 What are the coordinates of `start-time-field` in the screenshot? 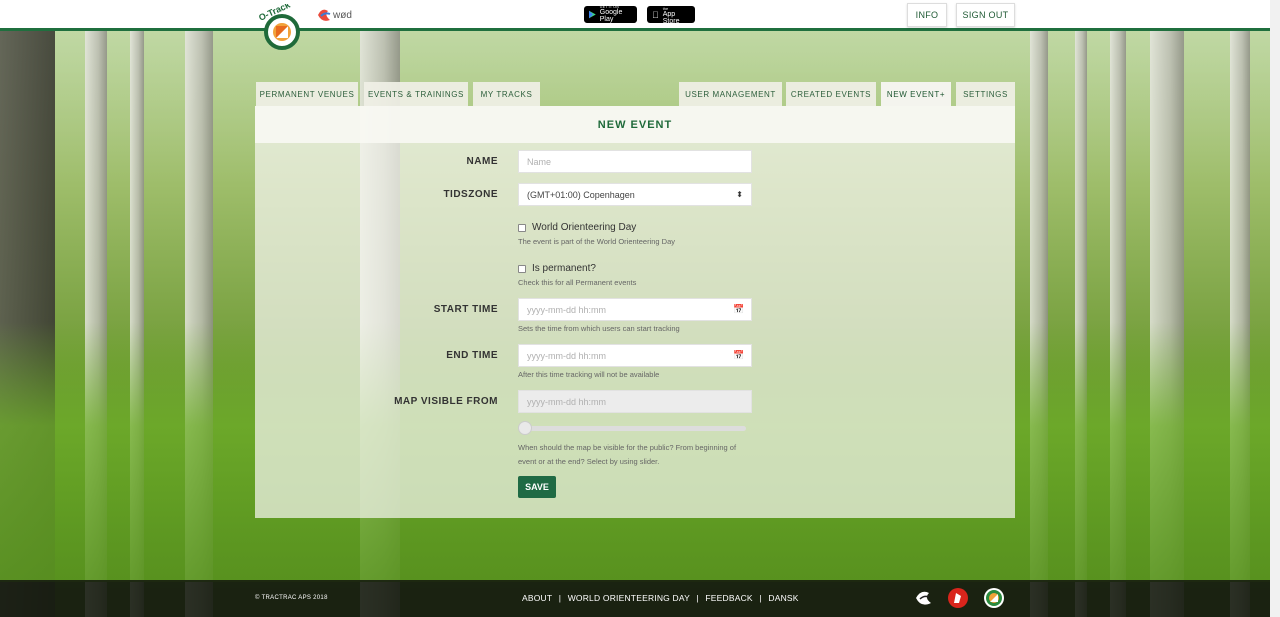 It's located at (635, 309).